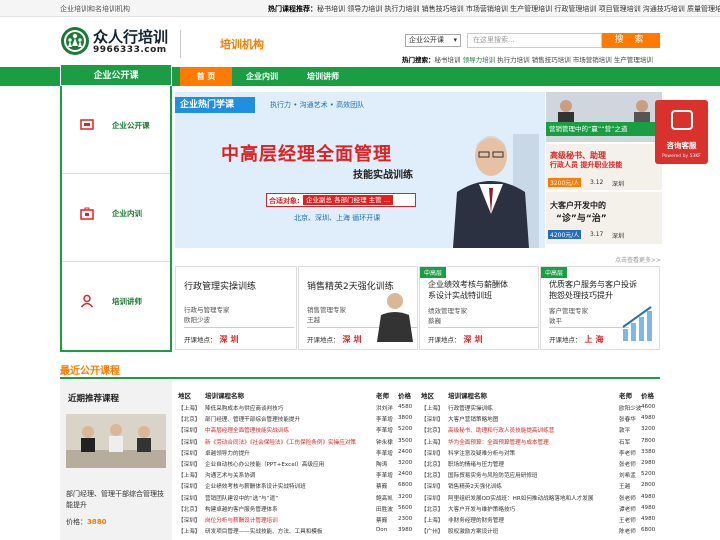 This screenshot has height=540, width=720. Describe the element at coordinates (433, 40) in the screenshot. I see `search-category-select: 企业公开课 ▾` at that location.